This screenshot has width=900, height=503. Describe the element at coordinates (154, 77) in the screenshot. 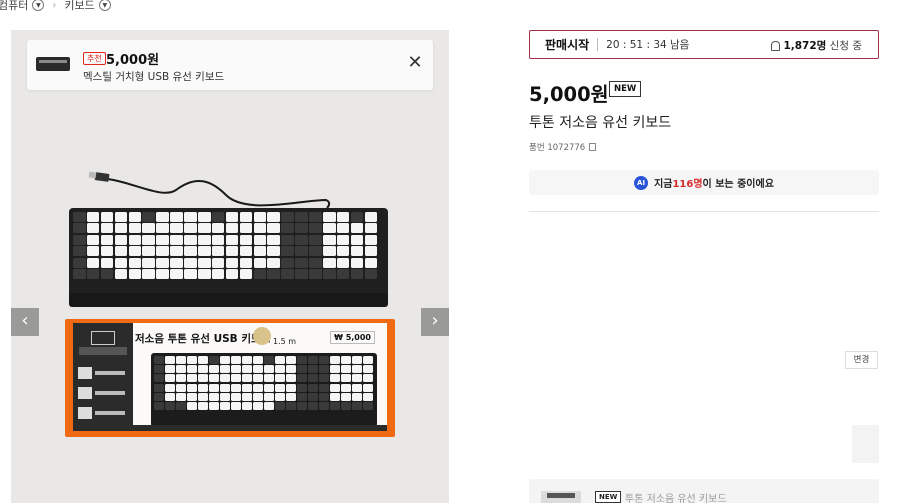

I see `recommended-product-name: 멕스틸 거치형 USB 유선 키보드` at that location.